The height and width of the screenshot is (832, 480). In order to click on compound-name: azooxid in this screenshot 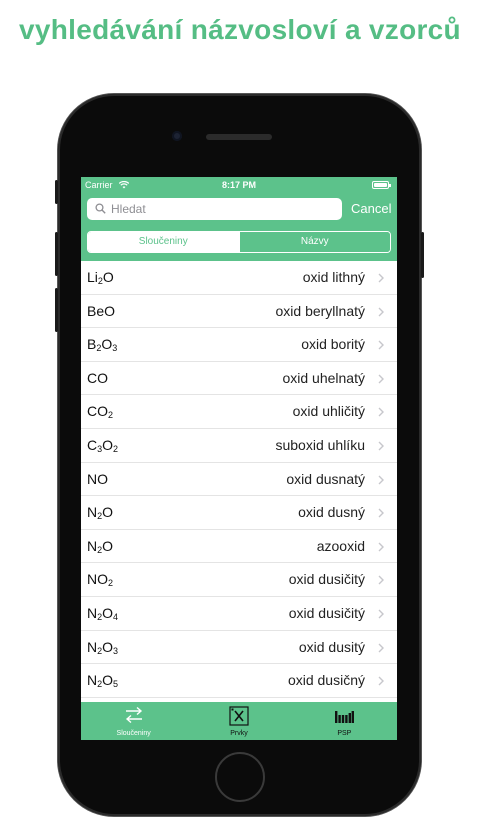, I will do `click(340, 545)`.